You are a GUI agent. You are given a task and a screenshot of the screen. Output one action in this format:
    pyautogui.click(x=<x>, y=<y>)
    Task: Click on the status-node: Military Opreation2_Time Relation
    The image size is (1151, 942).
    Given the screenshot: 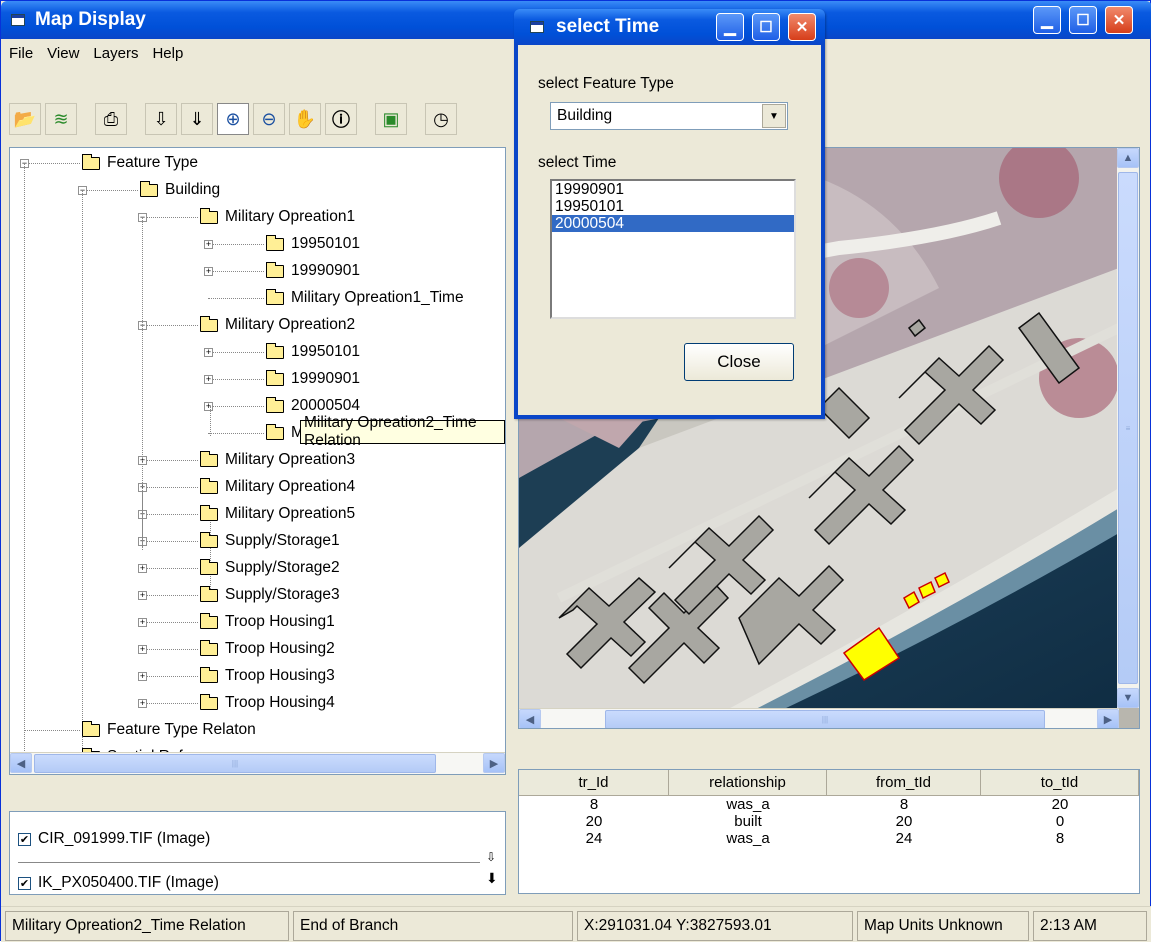 What is the action you would take?
    pyautogui.click(x=147, y=926)
    